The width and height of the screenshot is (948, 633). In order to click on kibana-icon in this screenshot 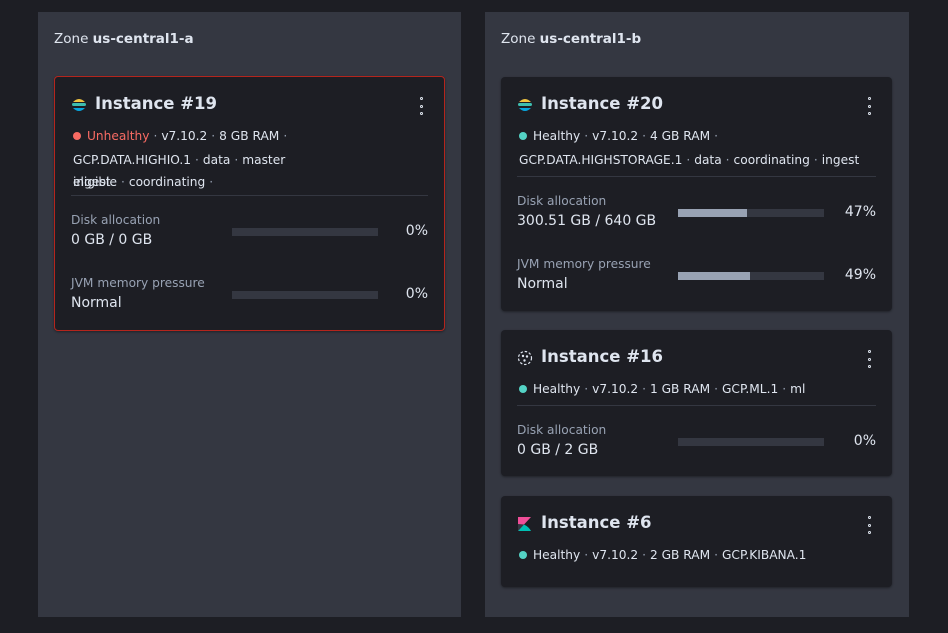, I will do `click(524, 524)`.